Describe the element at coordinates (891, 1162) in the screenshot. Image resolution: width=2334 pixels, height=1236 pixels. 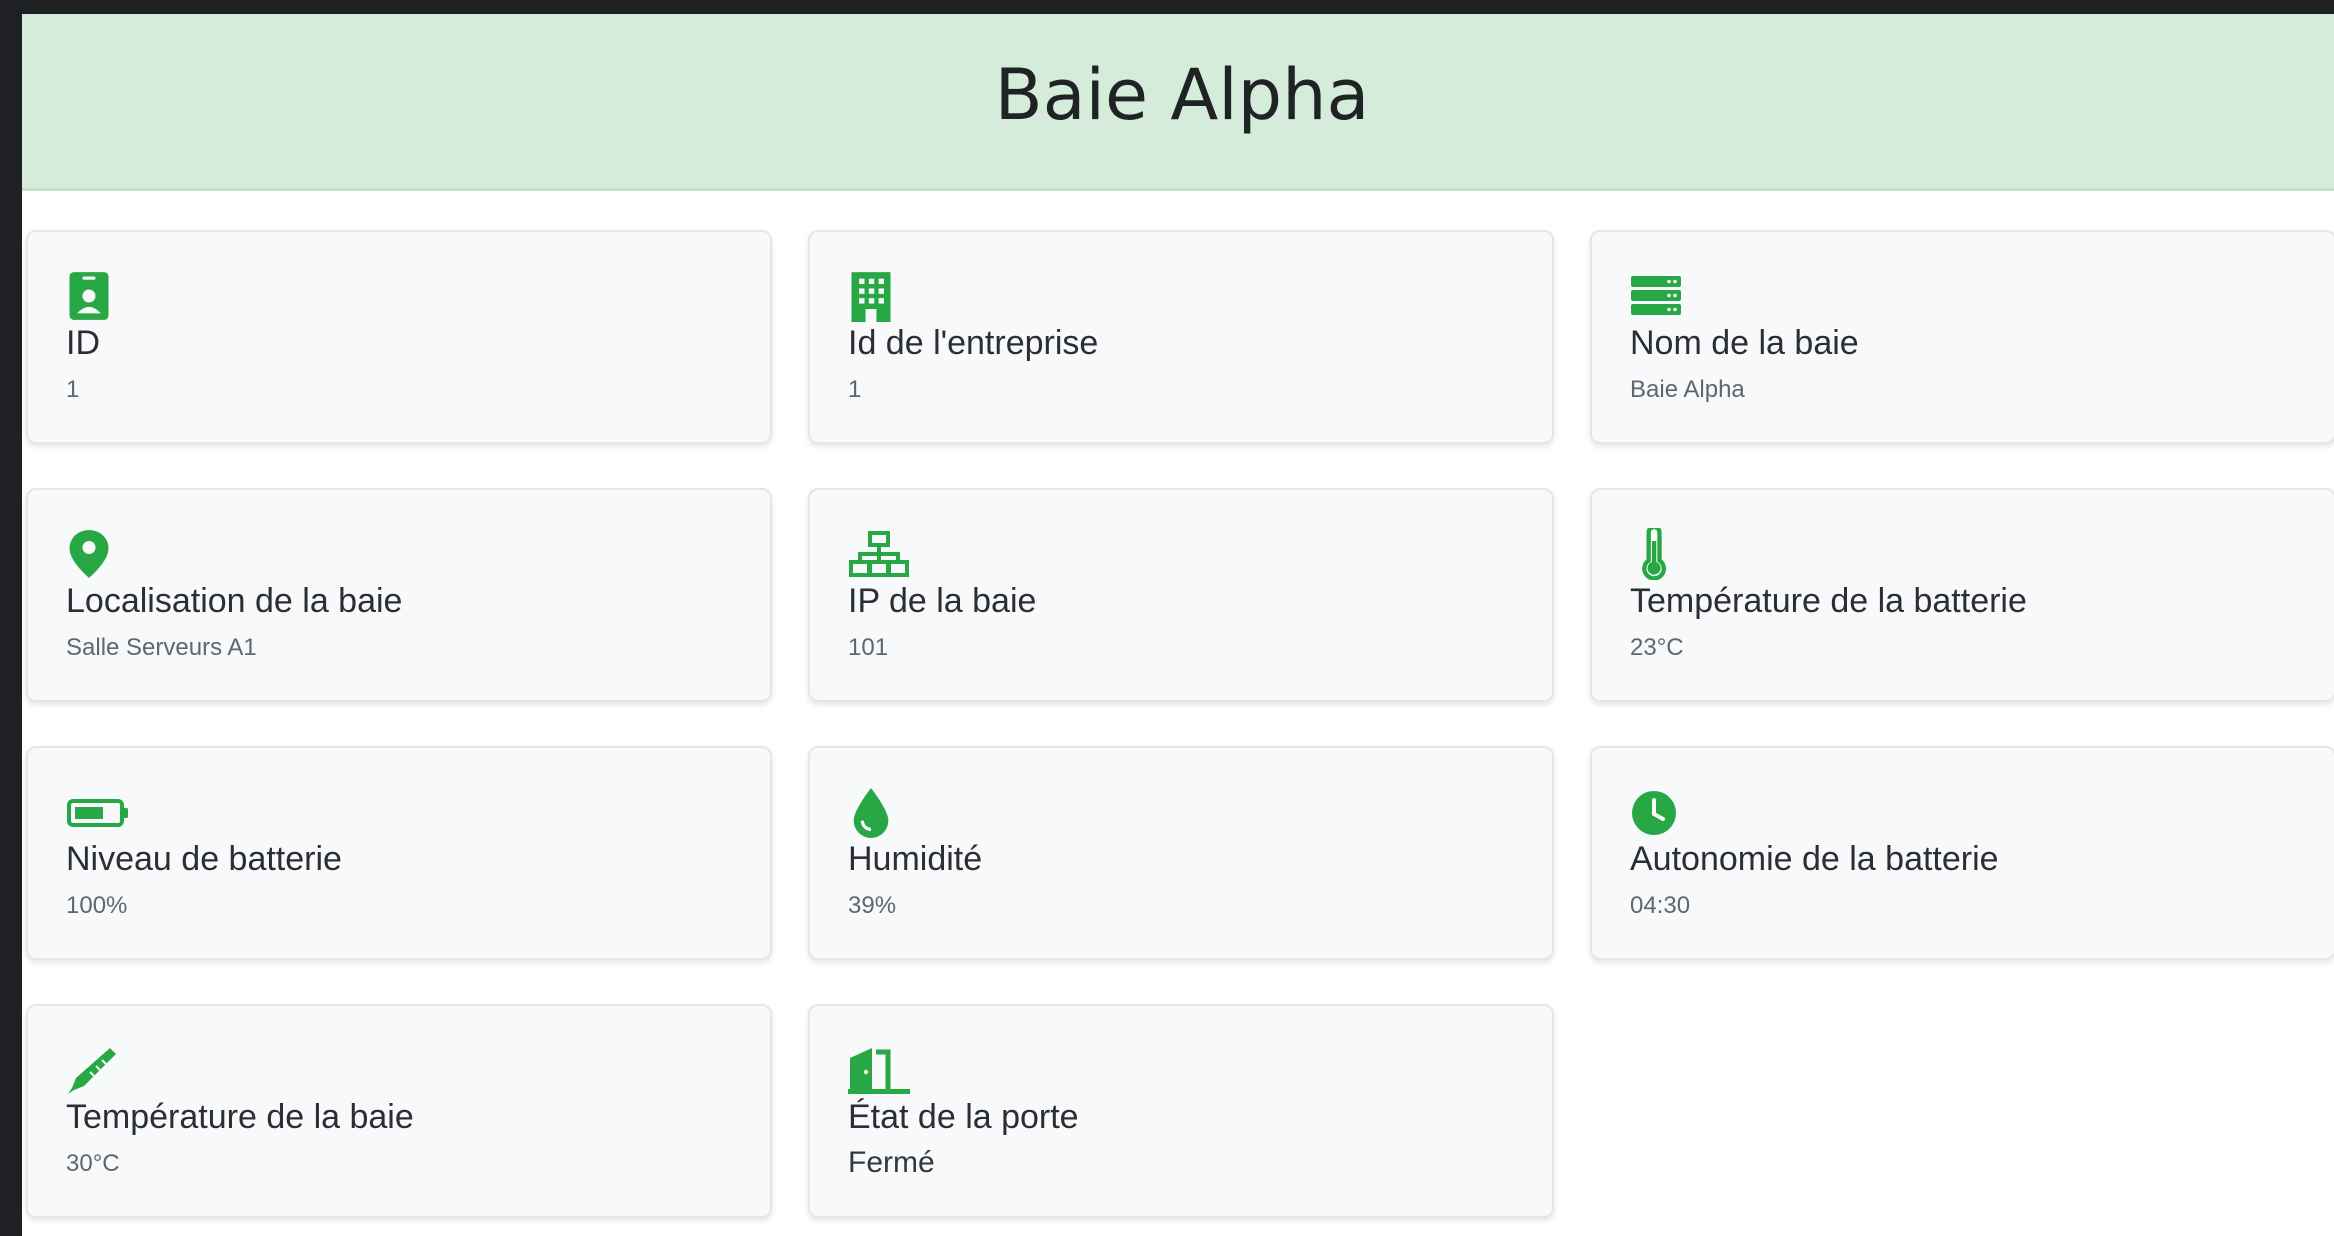
I see `card-value: Fermé` at that location.